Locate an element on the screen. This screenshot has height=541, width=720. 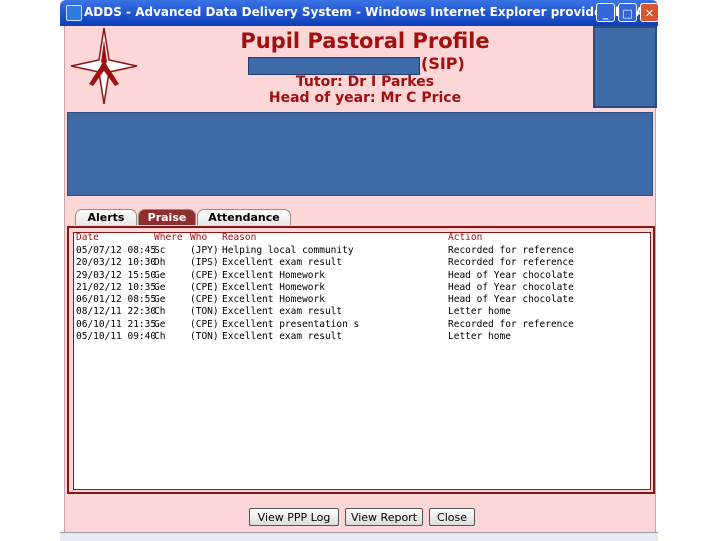
button-bar: View PPP Log View Report Close is located at coordinates (360, 519).